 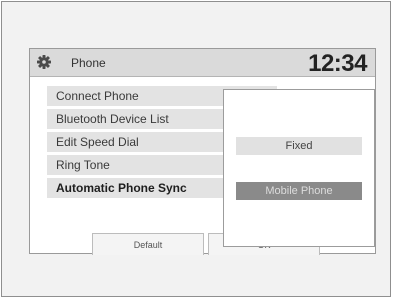 I want to click on gear-icon, so click(x=44, y=62).